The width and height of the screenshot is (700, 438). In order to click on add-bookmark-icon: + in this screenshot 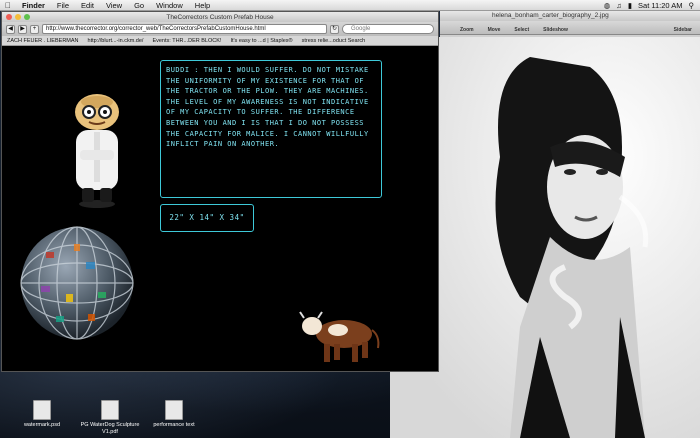, I will do `click(34, 29)`.